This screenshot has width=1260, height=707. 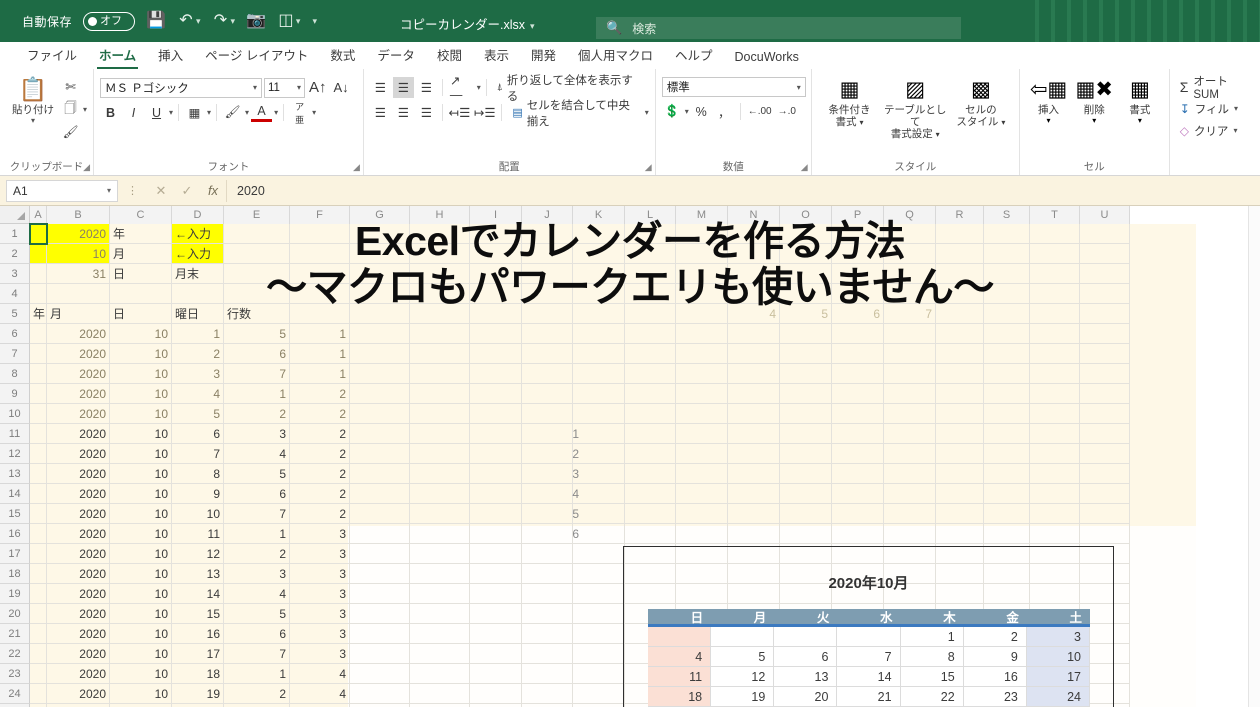 What do you see at coordinates (78, 374) in the screenshot?
I see `cell-year-r8: 2020` at bounding box center [78, 374].